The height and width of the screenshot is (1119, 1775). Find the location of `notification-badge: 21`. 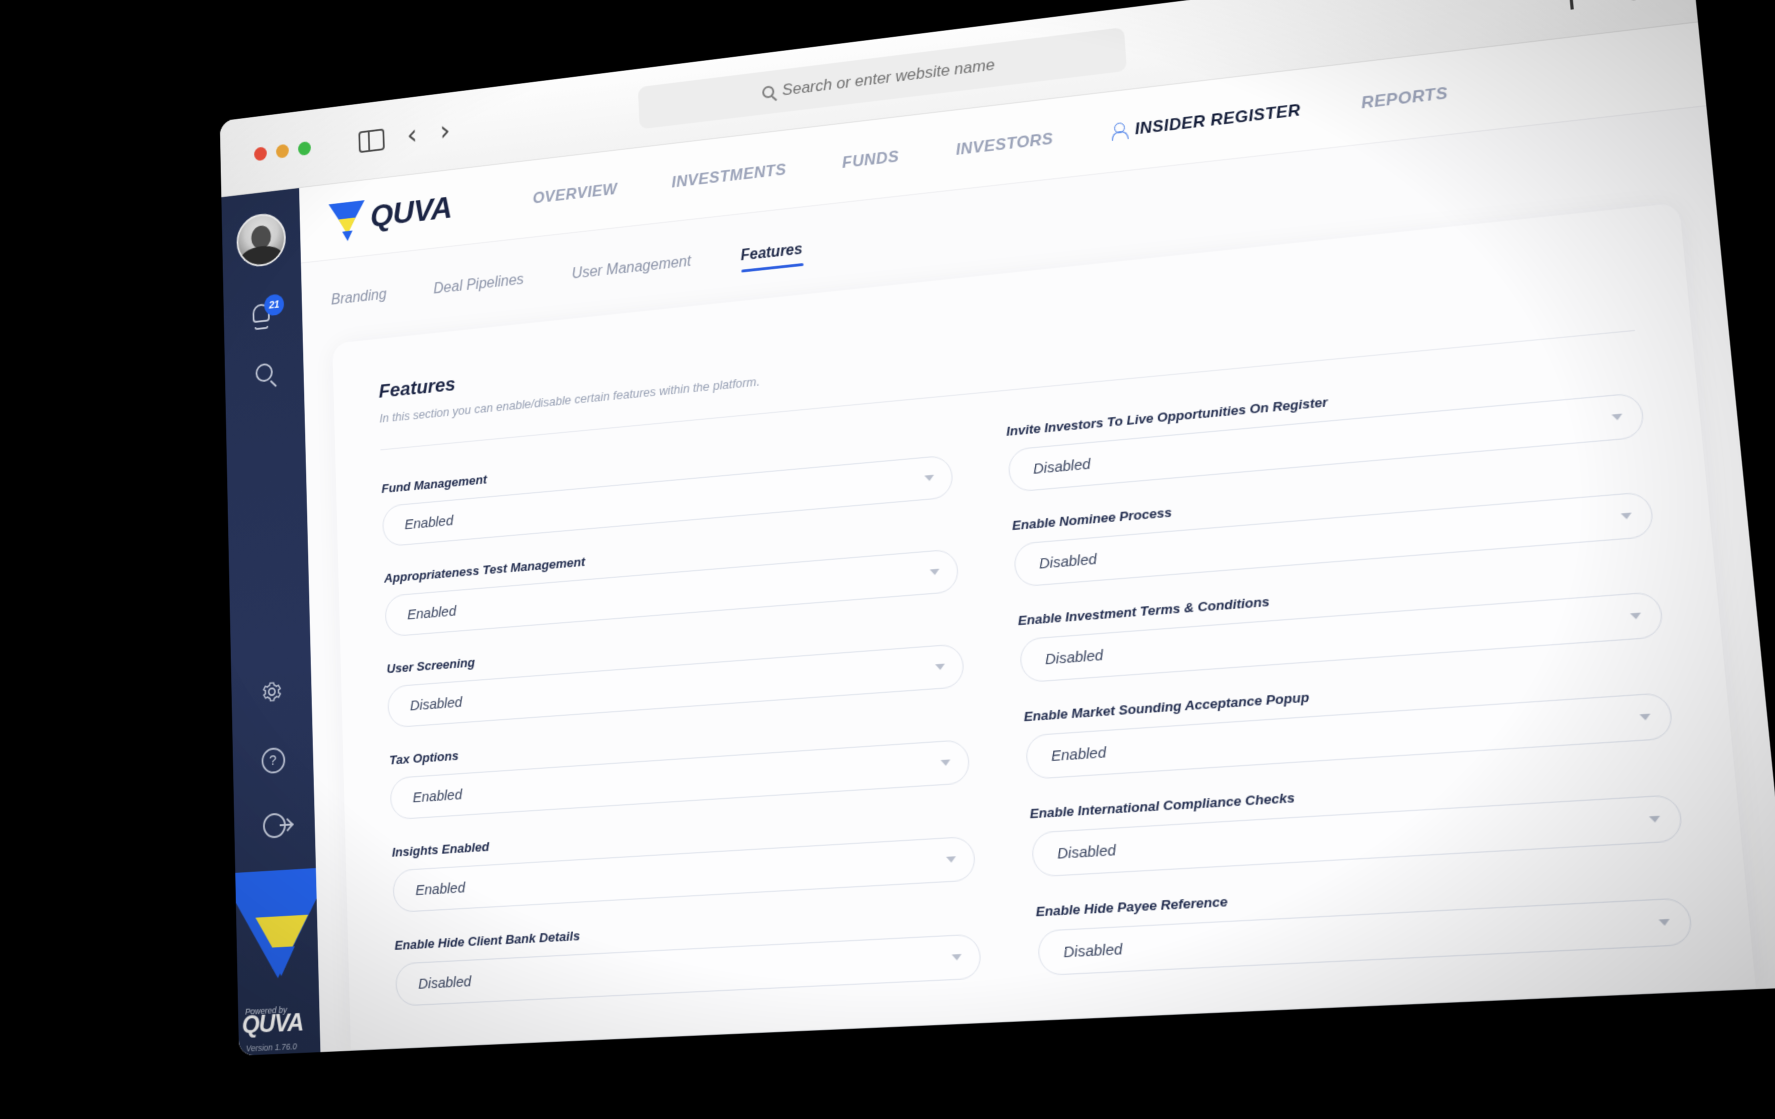

notification-badge: 21 is located at coordinates (274, 305).